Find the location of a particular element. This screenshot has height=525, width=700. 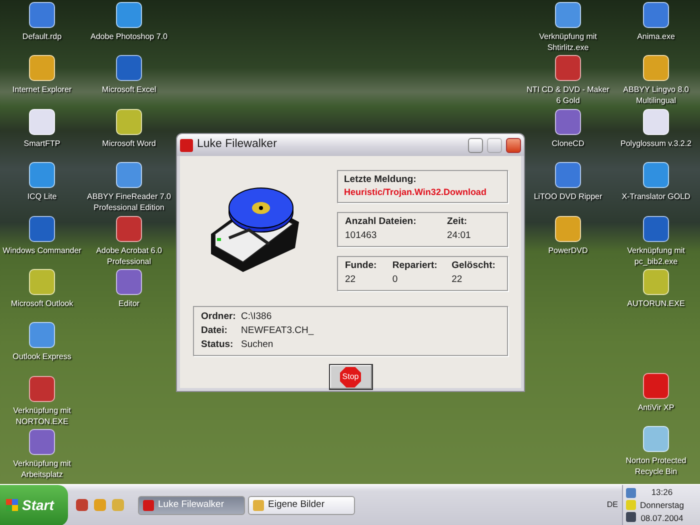

desktop-shortcut: Default.rdp is located at coordinates (42, 22).